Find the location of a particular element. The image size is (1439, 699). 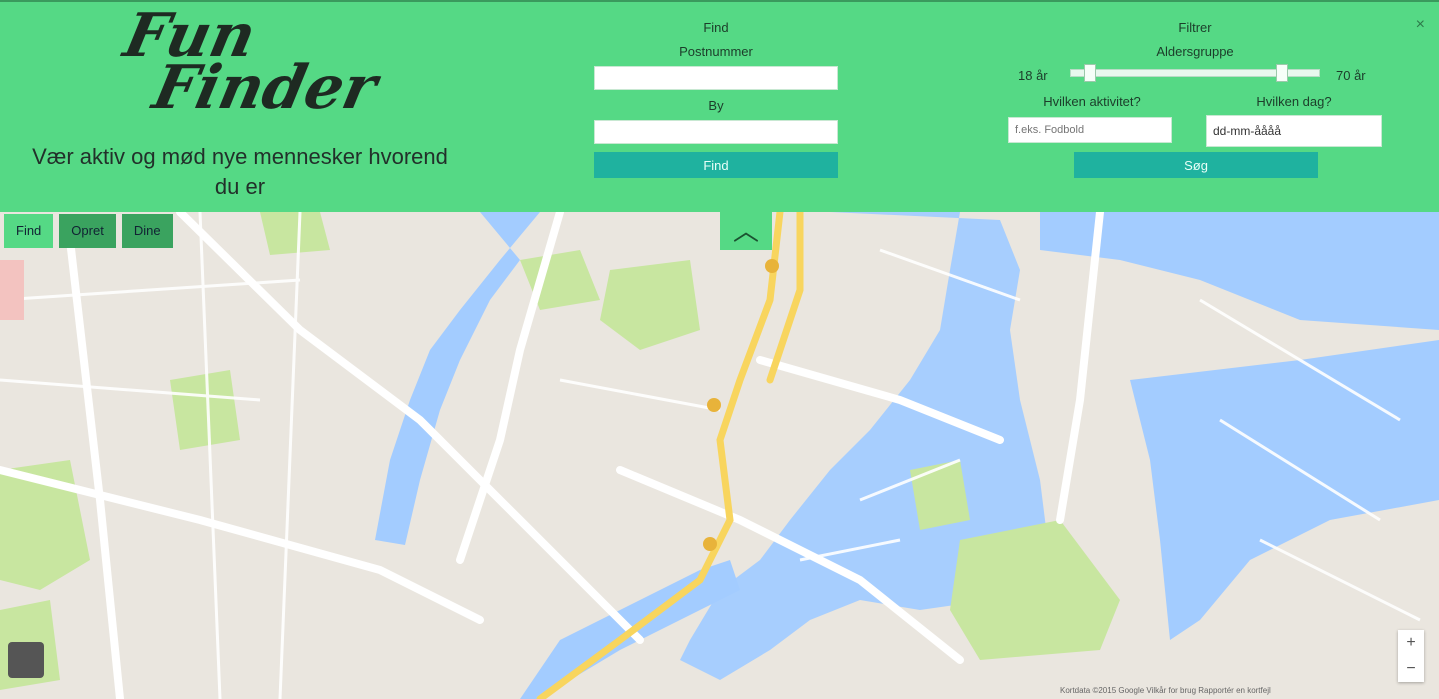

street-view-pegman-icon is located at coordinates (26, 660).